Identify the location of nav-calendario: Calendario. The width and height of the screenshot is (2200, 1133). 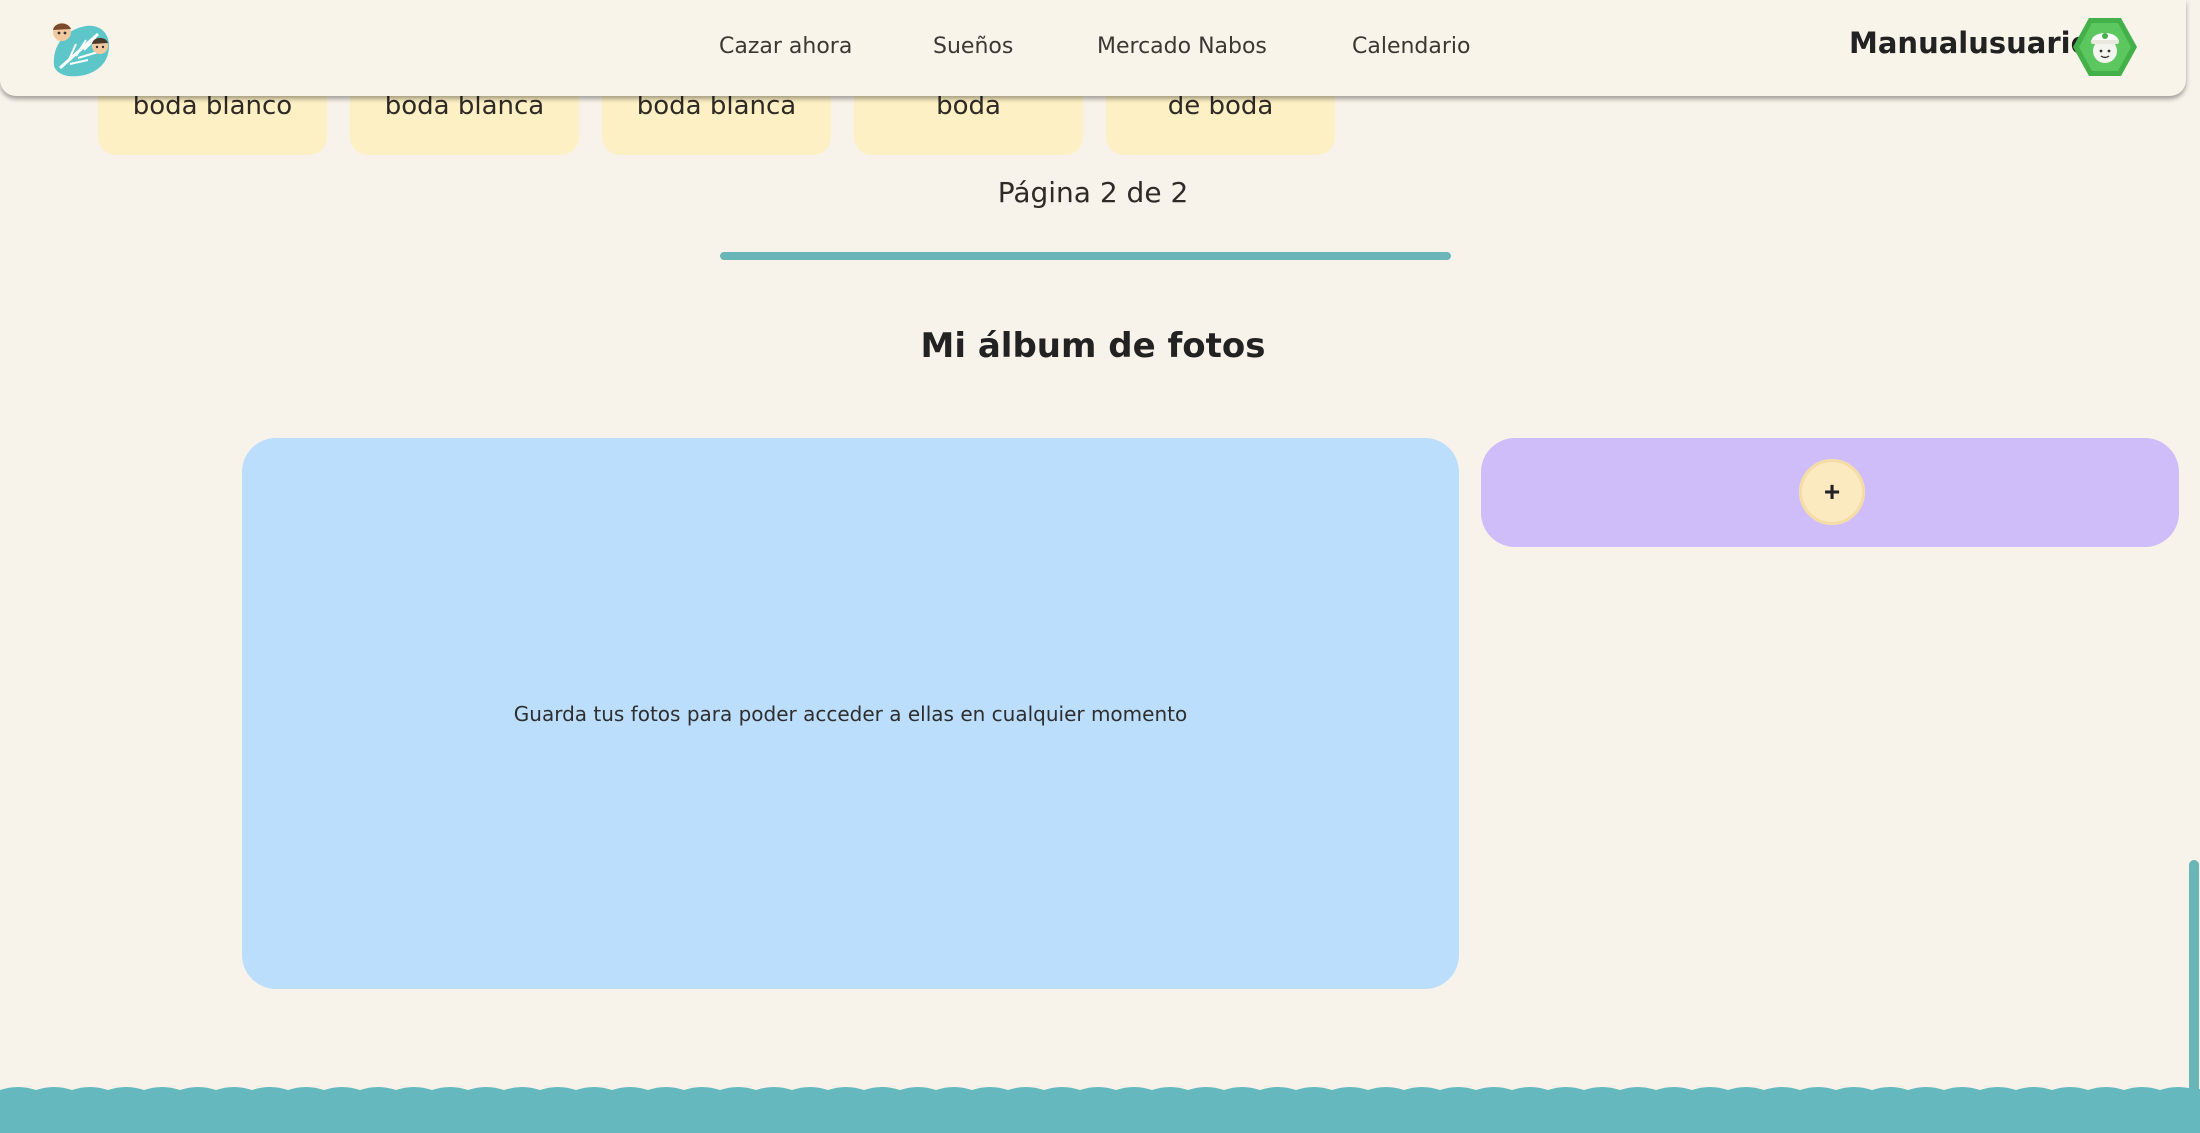
(1411, 46).